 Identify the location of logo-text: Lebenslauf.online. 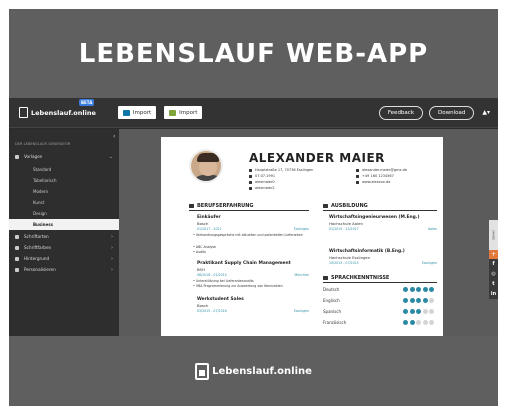
(63, 112).